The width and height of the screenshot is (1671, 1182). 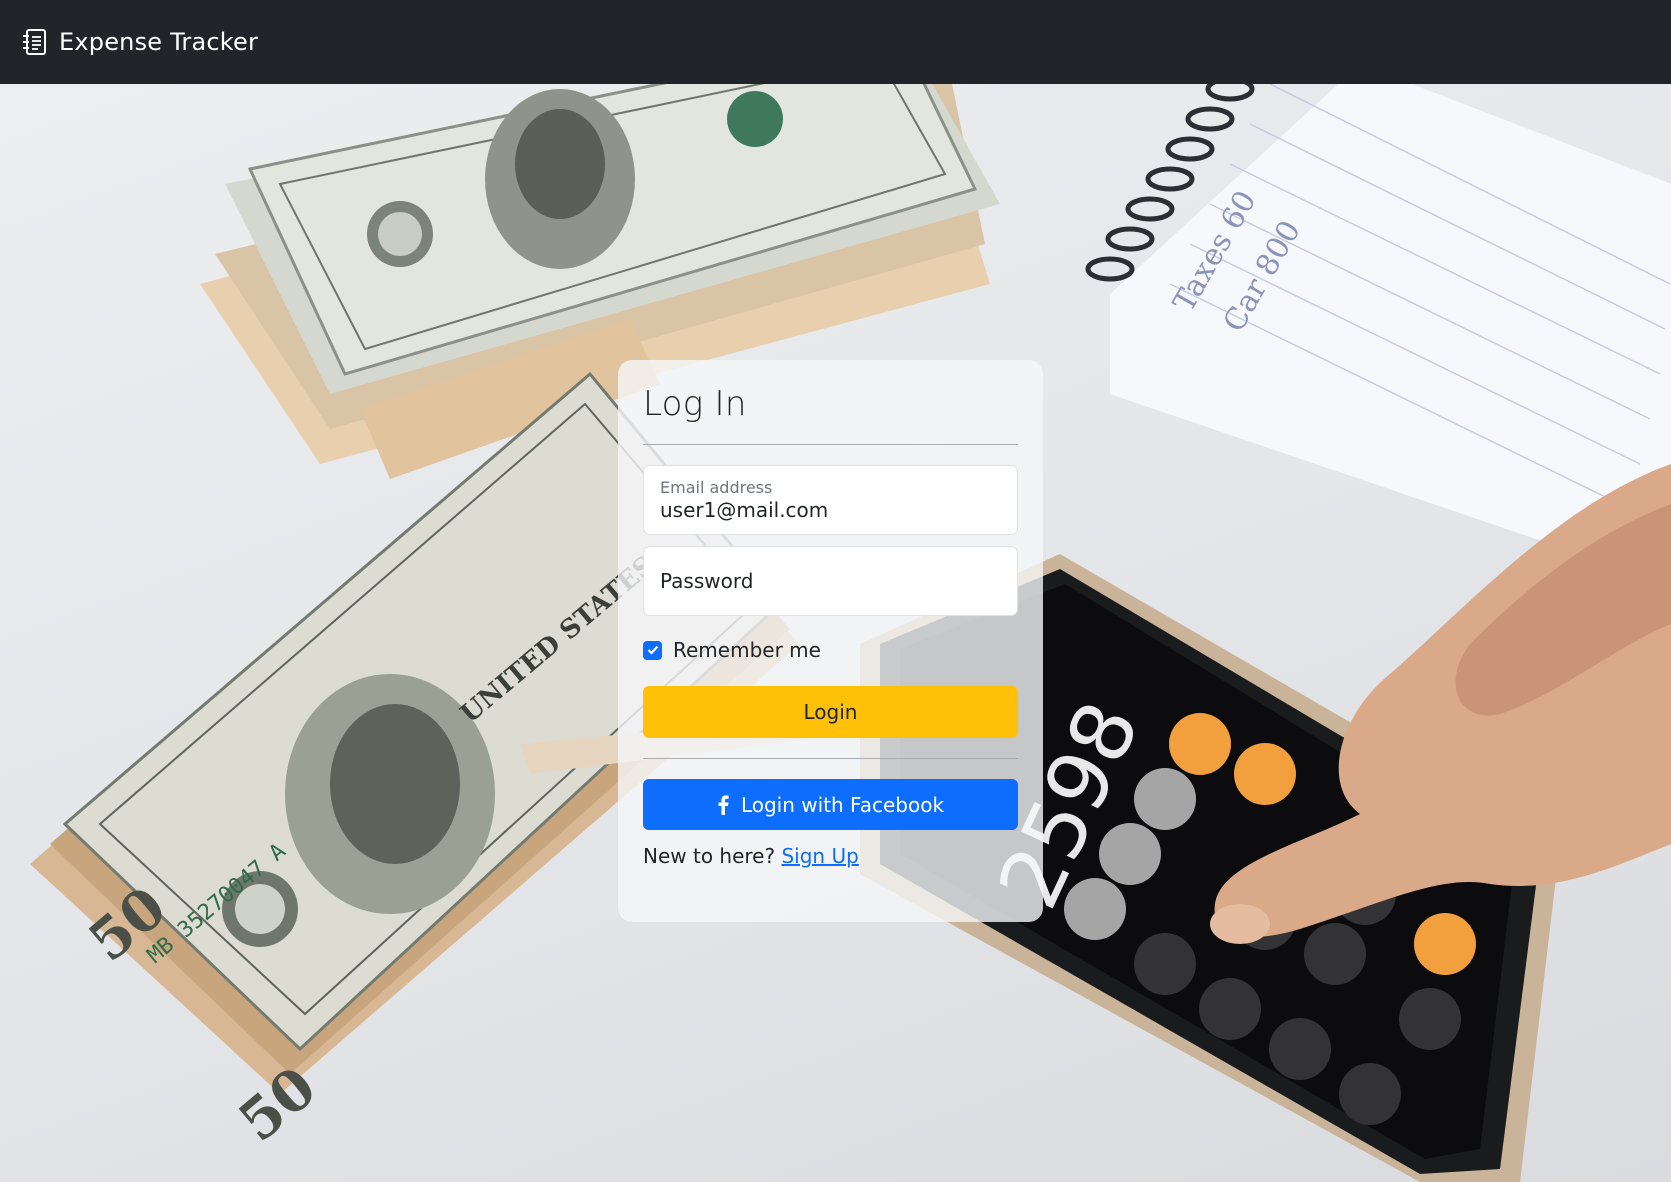 I want to click on password-field: Password, so click(x=830, y=581).